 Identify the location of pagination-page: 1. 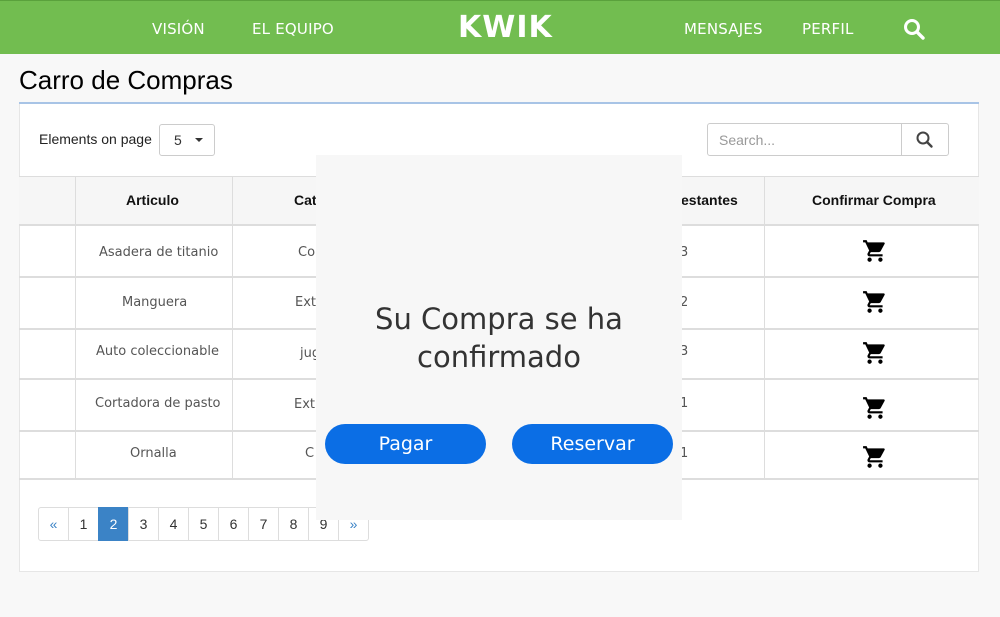
(83, 524).